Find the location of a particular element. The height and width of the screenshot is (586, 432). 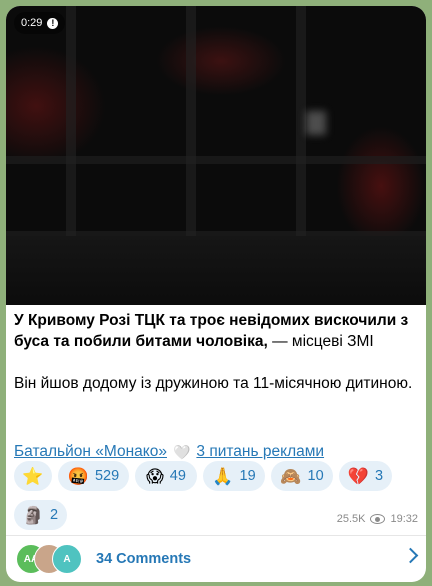

video-duration: 0:29 is located at coordinates (32, 23).